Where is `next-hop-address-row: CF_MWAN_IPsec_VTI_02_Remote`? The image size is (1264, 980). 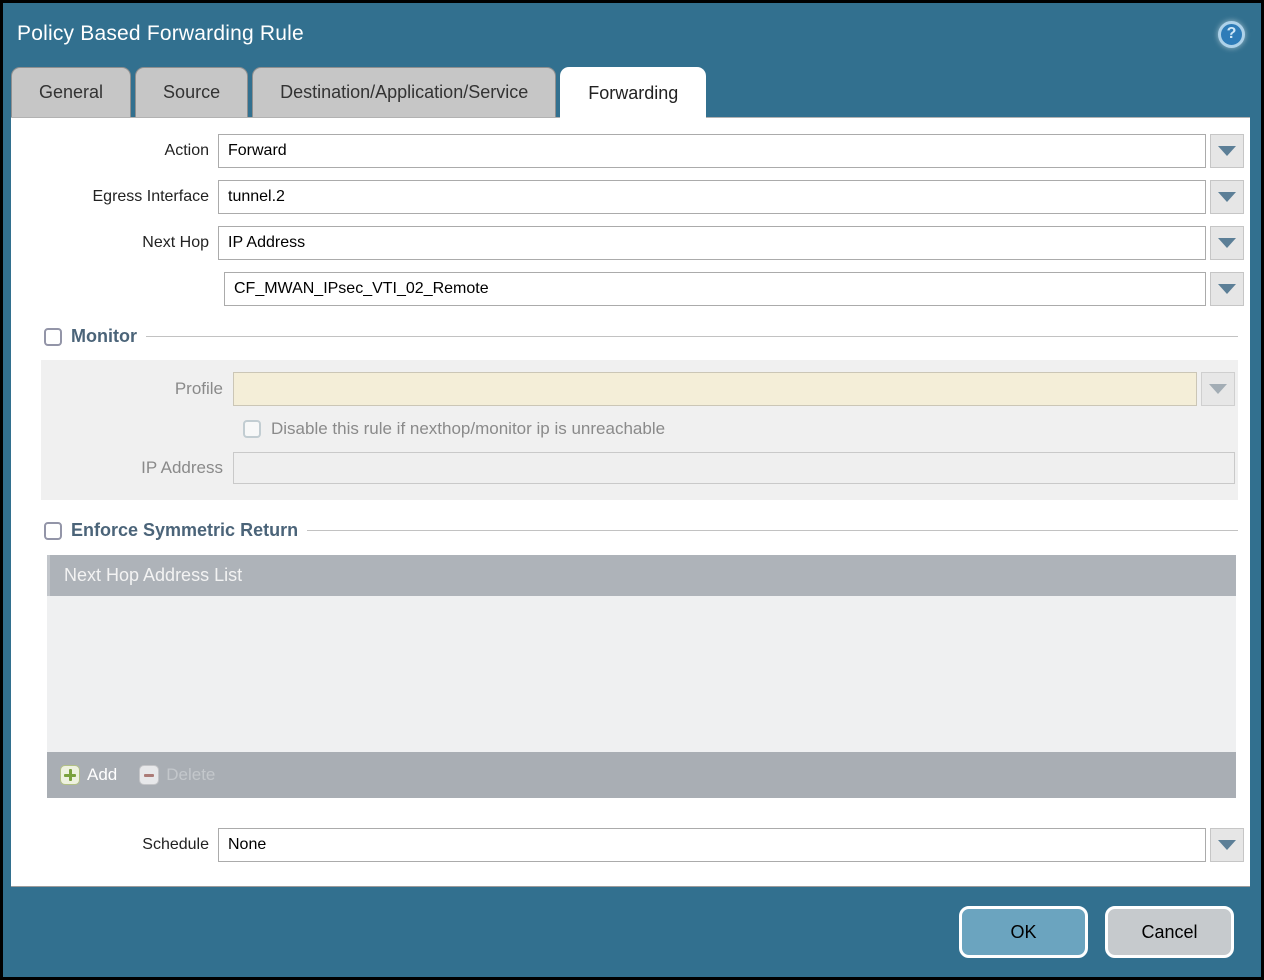 next-hop-address-row: CF_MWAN_IPsec_VTI_02_Remote is located at coordinates (627, 289).